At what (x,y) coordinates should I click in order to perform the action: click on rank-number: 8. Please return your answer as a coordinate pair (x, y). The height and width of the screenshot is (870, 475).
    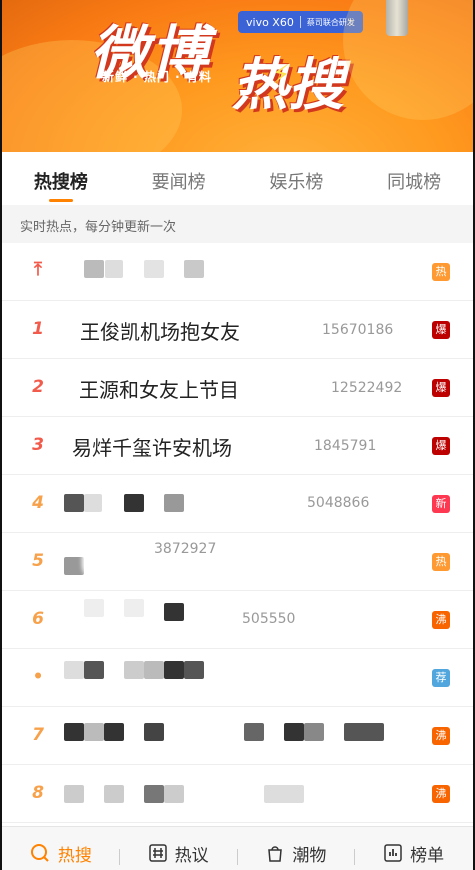
    Looking at the image, I should click on (38, 793).